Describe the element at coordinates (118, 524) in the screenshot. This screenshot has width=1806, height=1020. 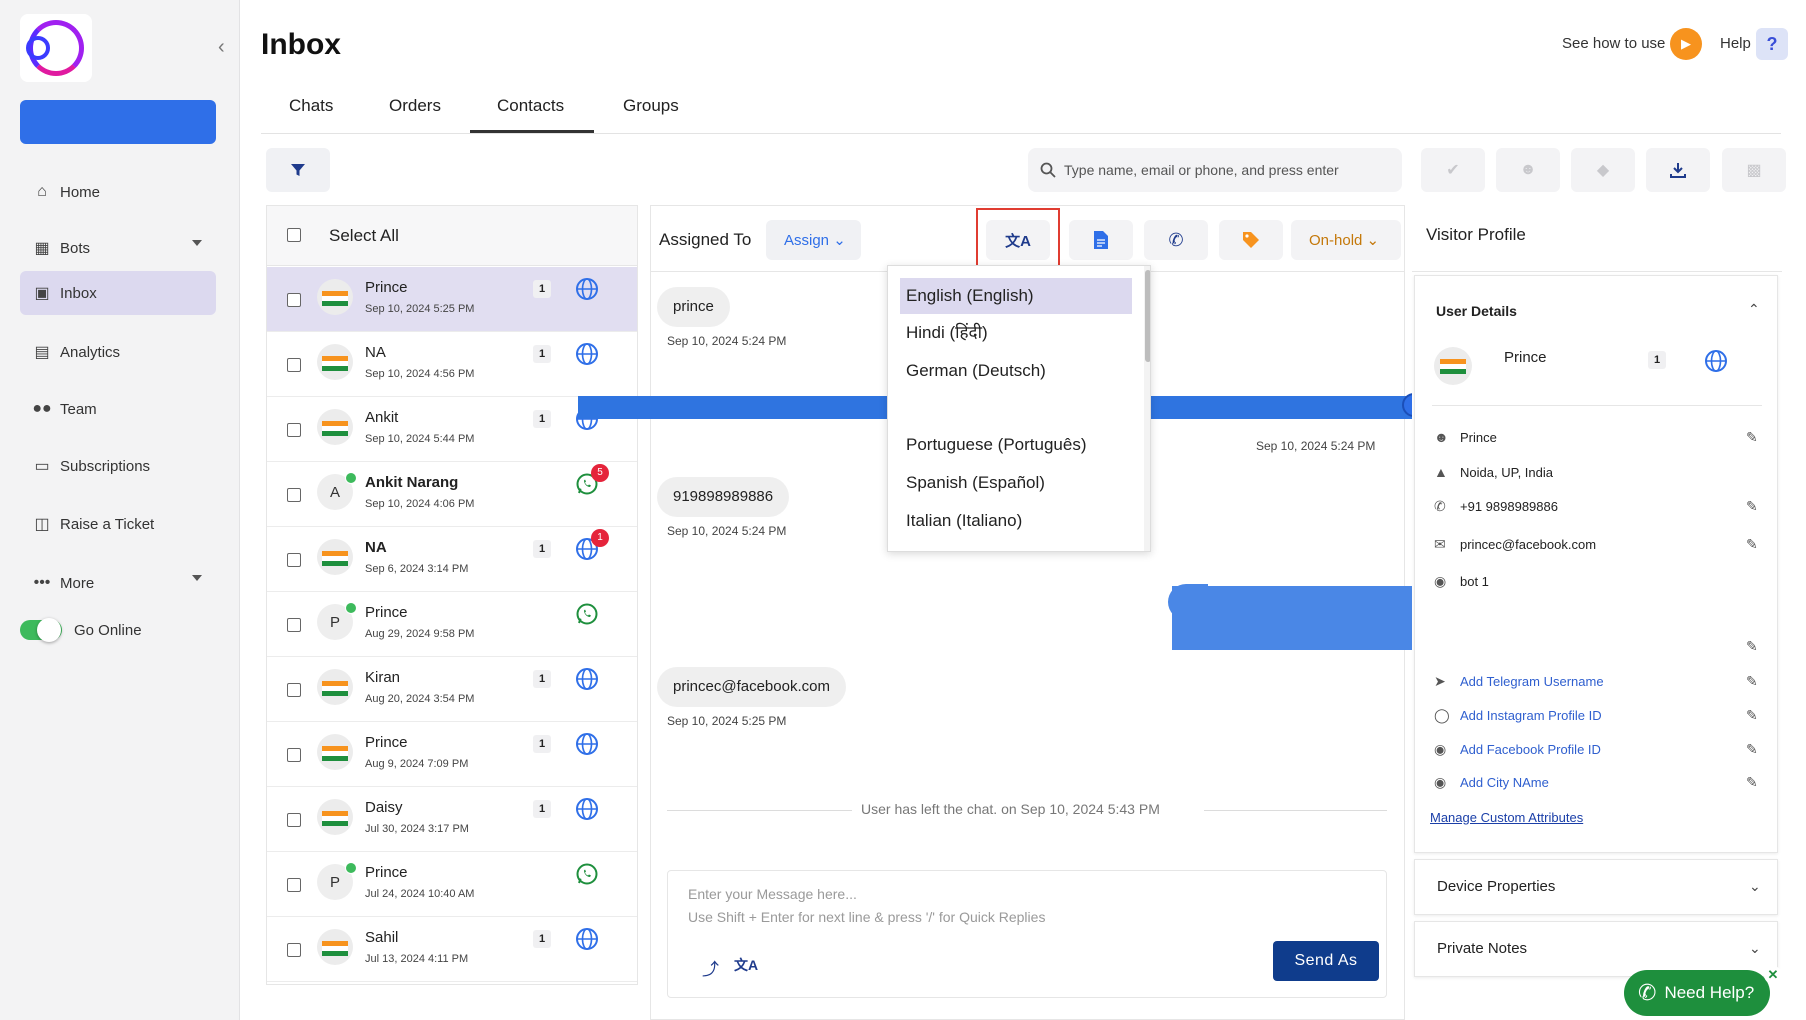
I see `sidebar-item-raise-ticket: ◫ Raise a Ticket` at that location.